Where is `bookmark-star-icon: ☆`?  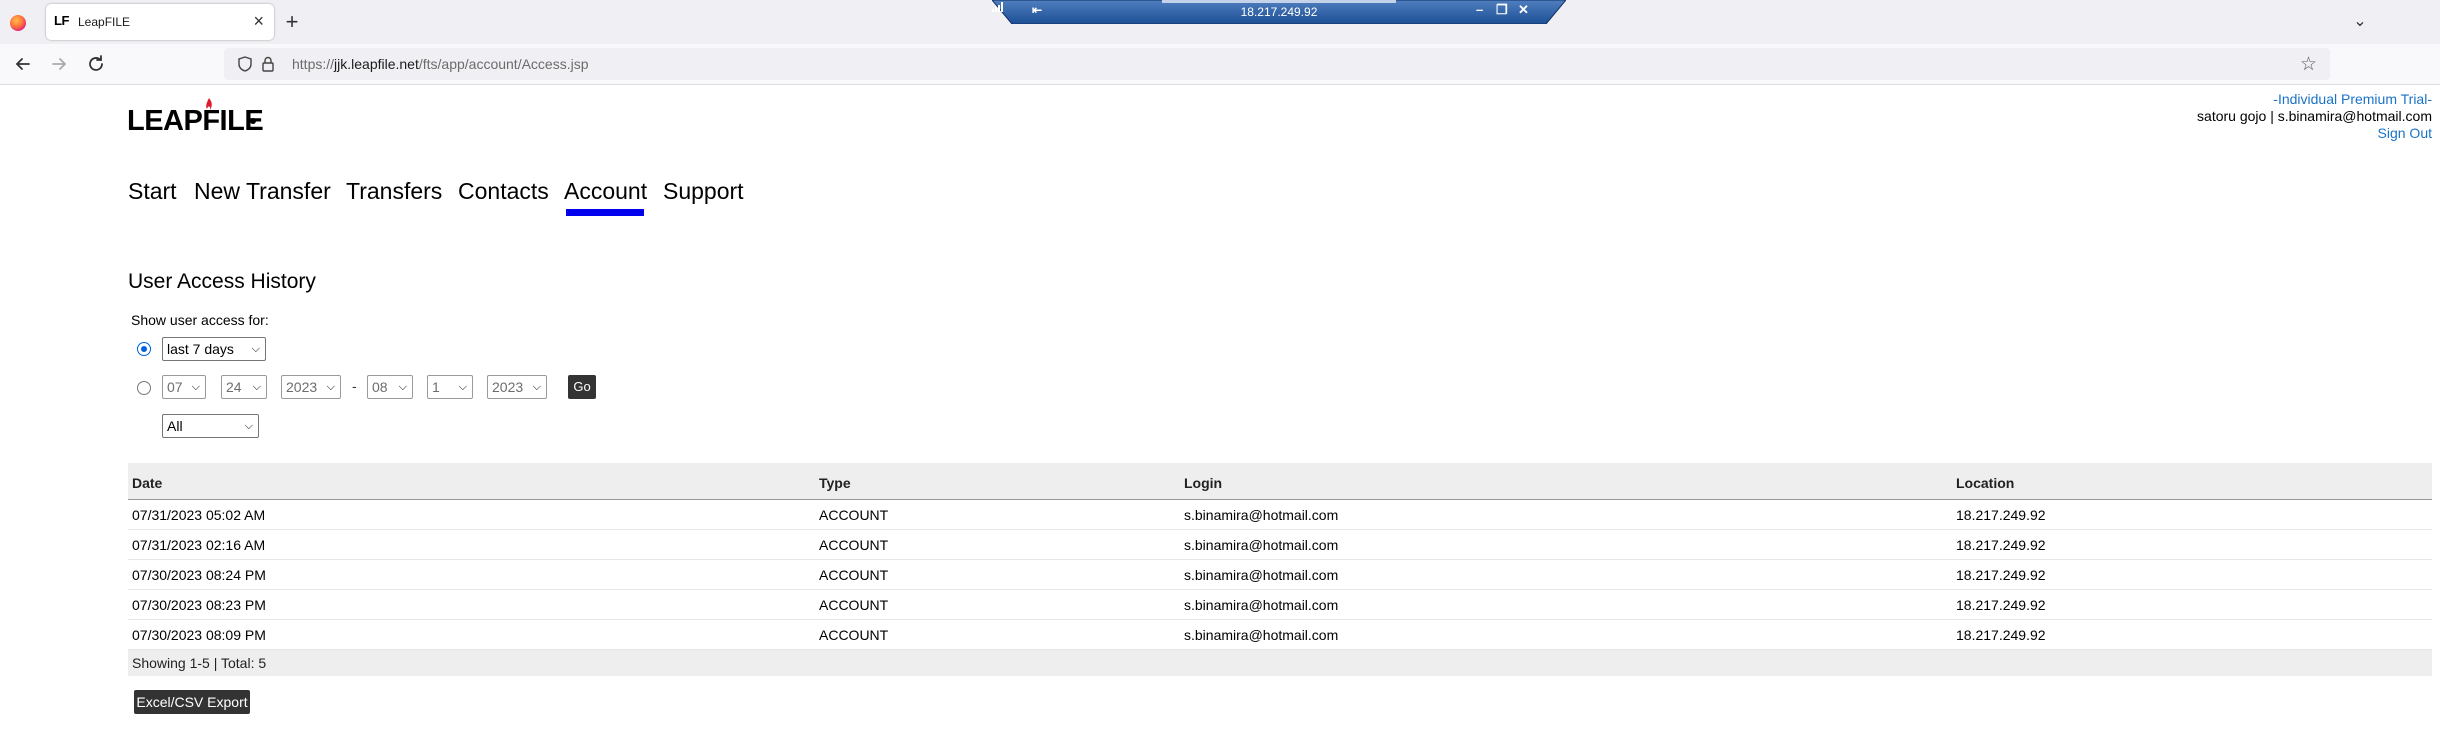
bookmark-star-icon: ☆ is located at coordinates (2308, 64).